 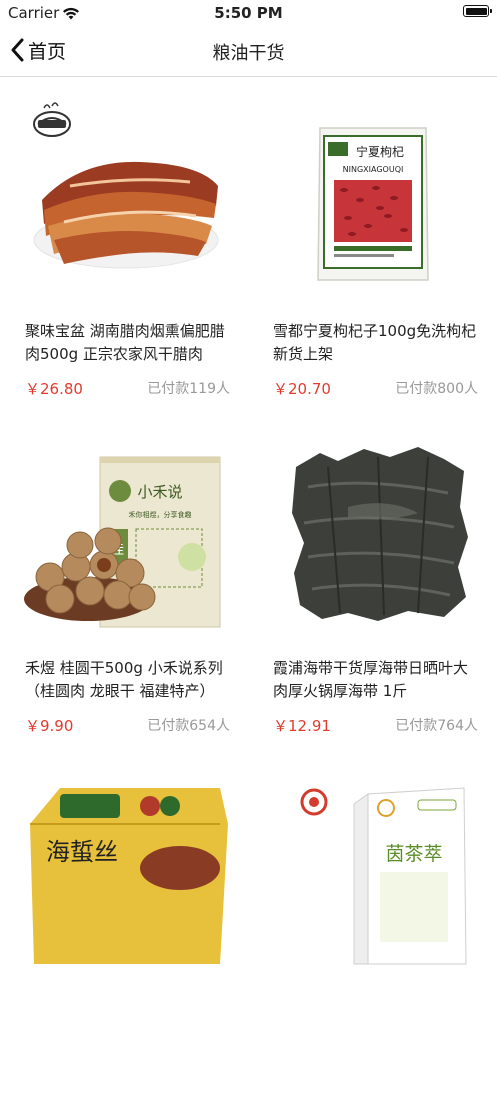 I want to click on page-title: 粮油干货, so click(x=248, y=53).